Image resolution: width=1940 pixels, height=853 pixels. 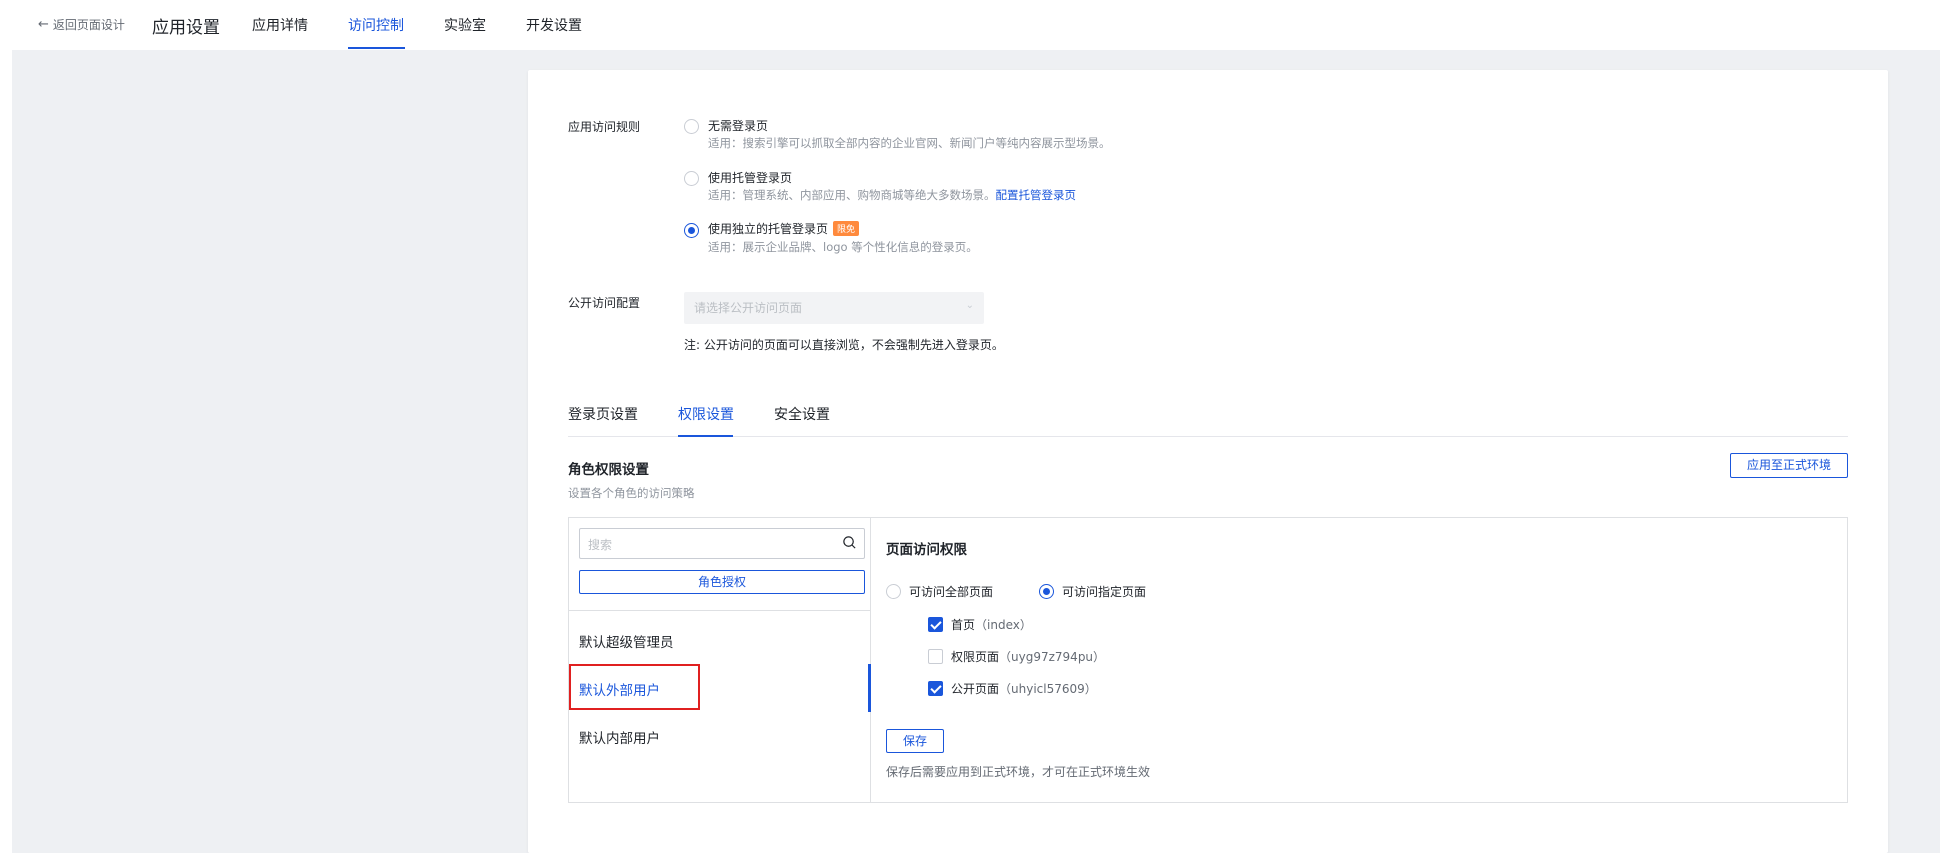 What do you see at coordinates (691, 230) in the screenshot?
I see `radio-standalone-hosted-login` at bounding box center [691, 230].